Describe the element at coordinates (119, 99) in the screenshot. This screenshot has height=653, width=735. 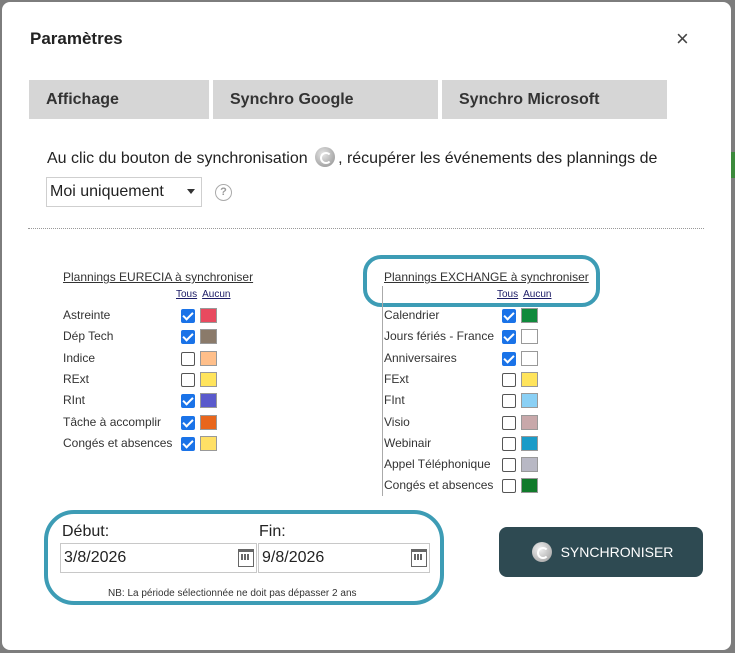
I see `tab-affichage: Affichage` at that location.